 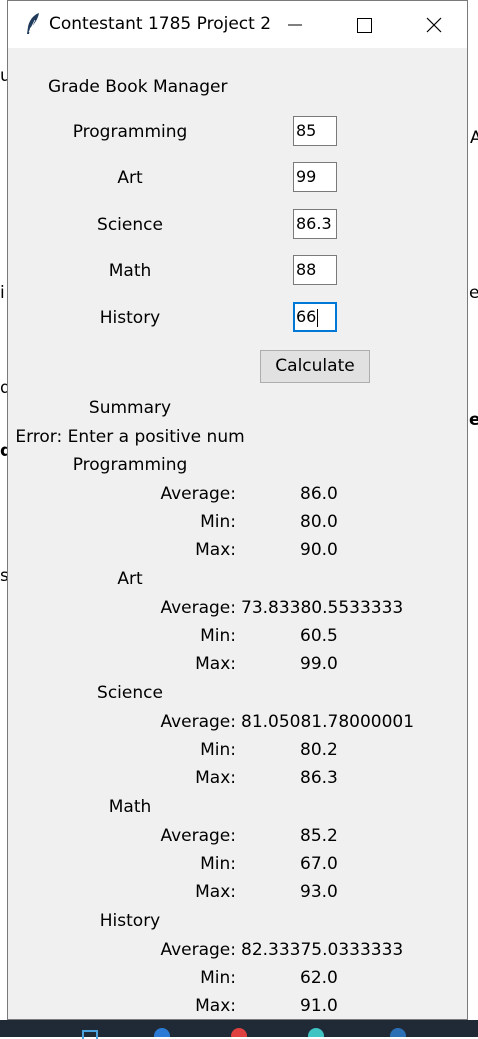 What do you see at coordinates (315, 131) in the screenshot?
I see `programming-grade-input: 85` at bounding box center [315, 131].